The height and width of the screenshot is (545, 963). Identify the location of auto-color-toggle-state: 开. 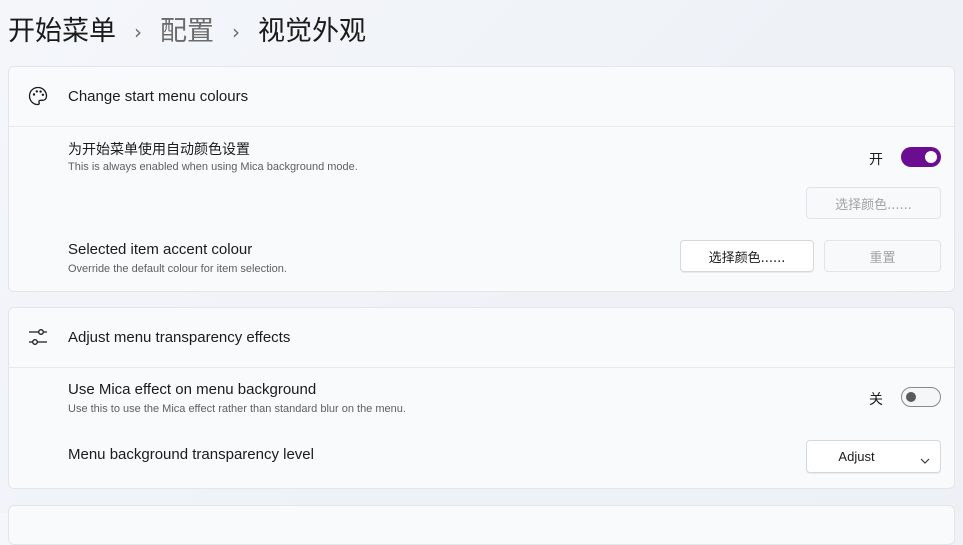
(876, 160).